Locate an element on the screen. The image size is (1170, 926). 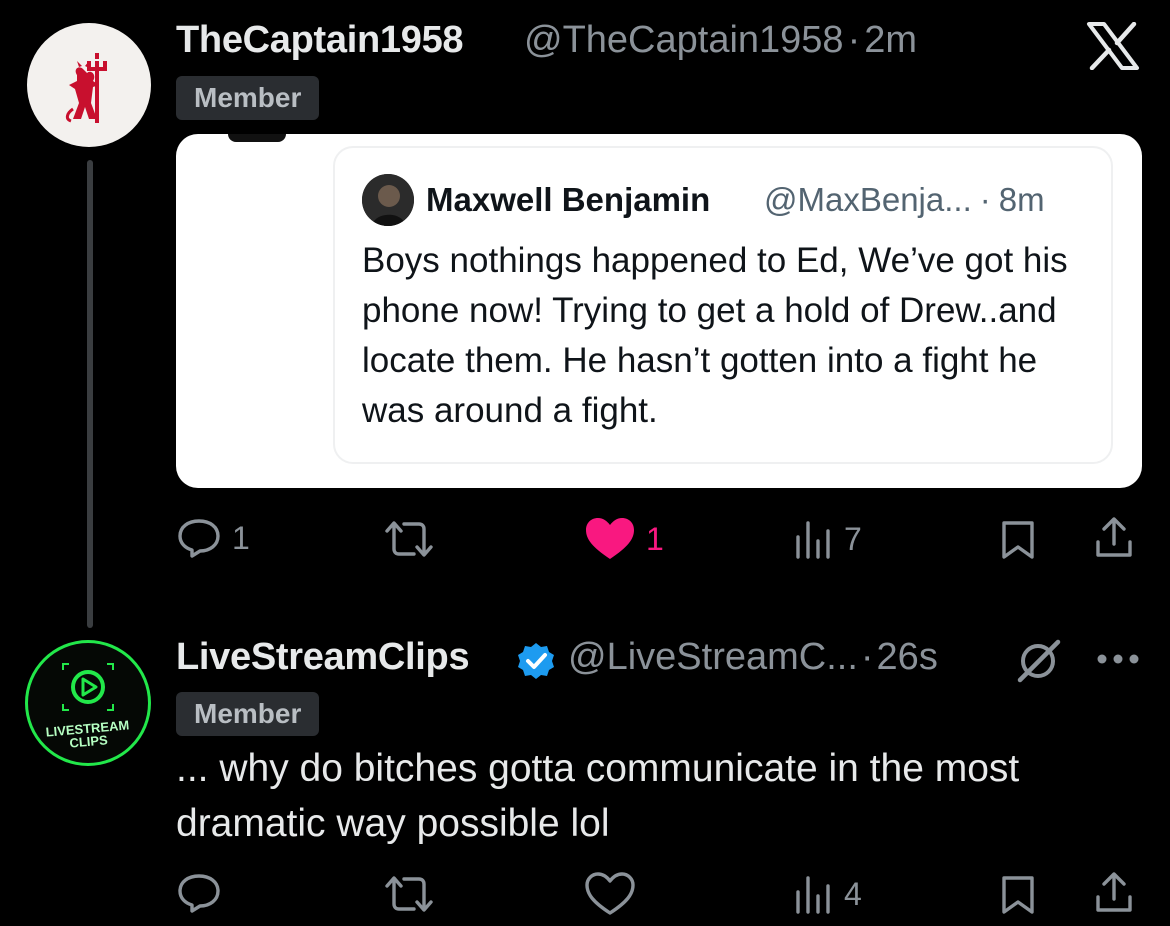
post-meta: @LiveStreamC...·26s is located at coordinates (753, 657).